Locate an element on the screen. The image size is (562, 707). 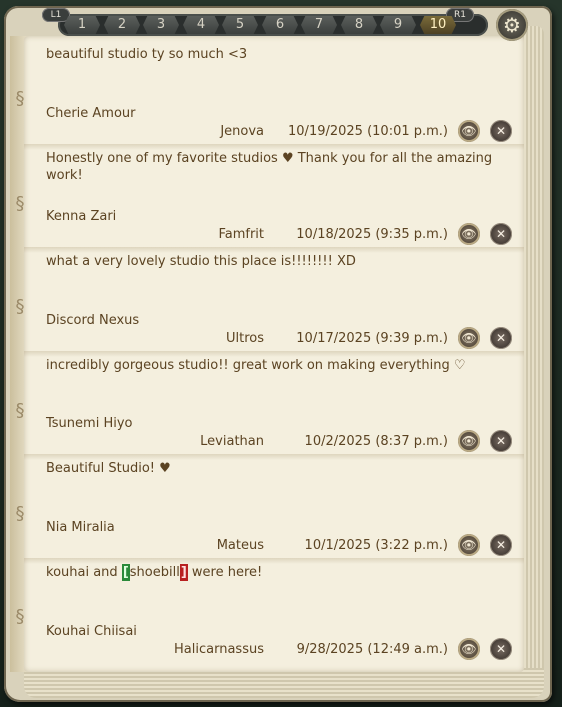
tab-page-10: 10 is located at coordinates (438, 25).